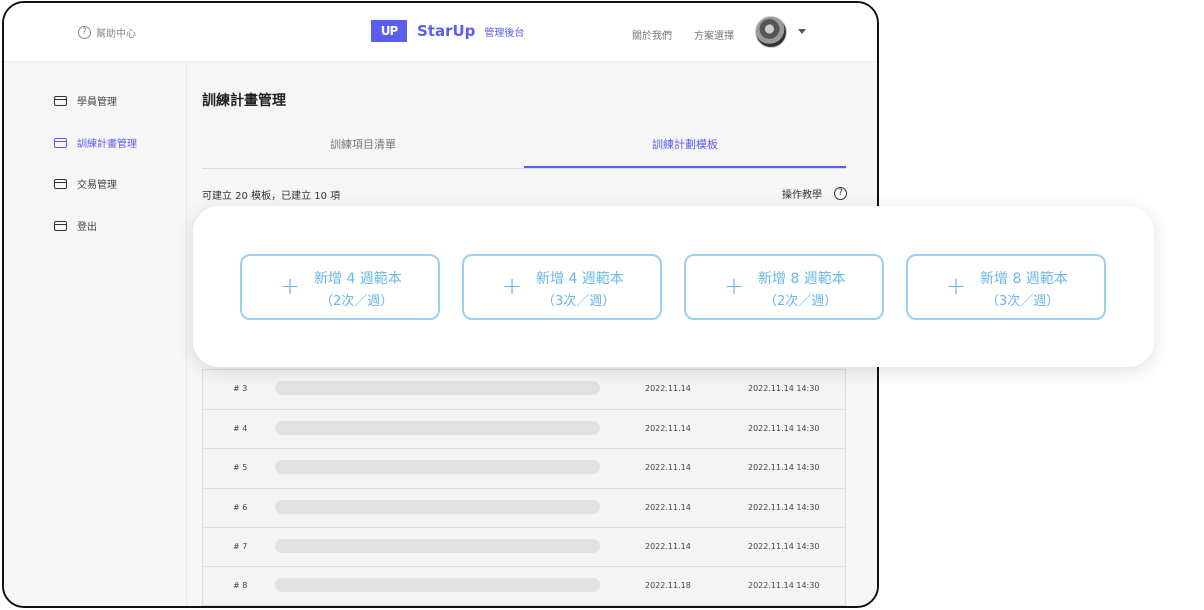 The height and width of the screenshot is (610, 1204). I want to click on row-number: # 8, so click(240, 585).